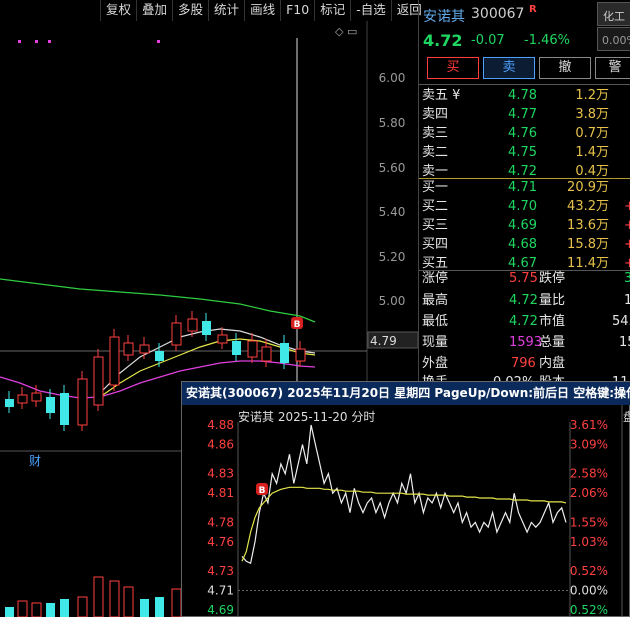 The image size is (630, 617). I want to click on price-tick: 6.00, so click(392, 78).